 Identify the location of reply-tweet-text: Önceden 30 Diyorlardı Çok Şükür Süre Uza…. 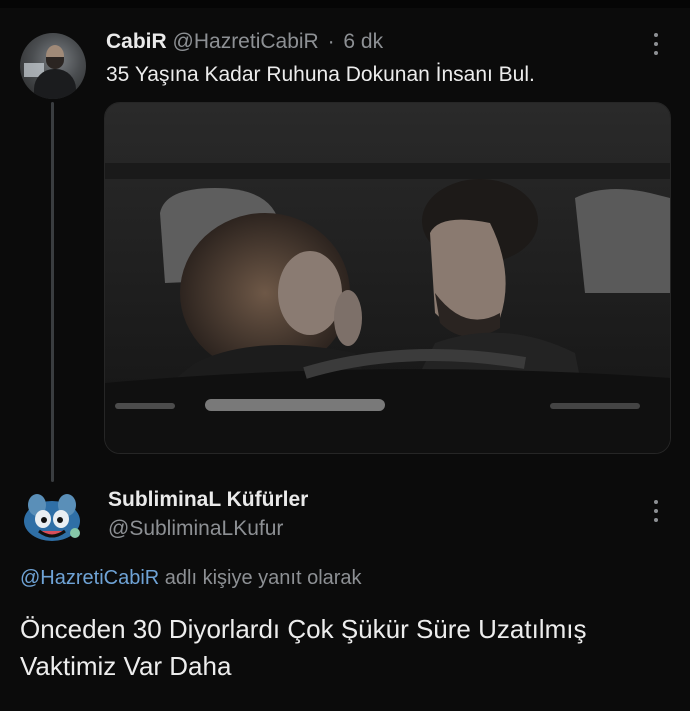
(345, 648).